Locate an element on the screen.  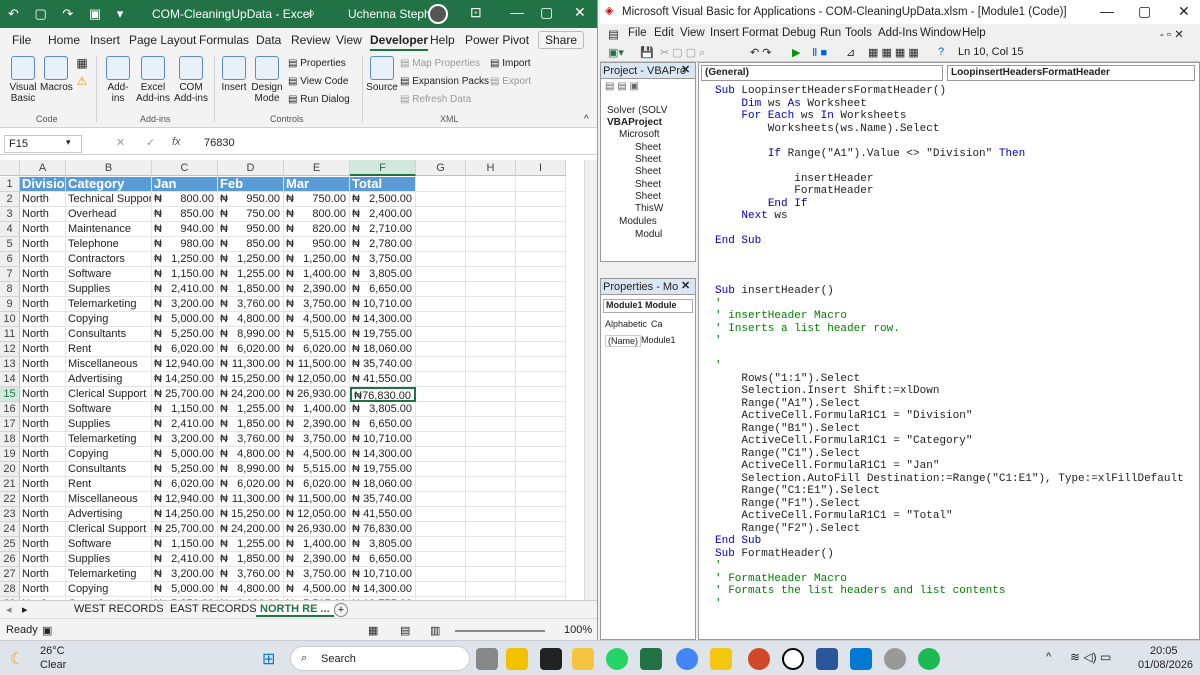
table-cell: ₦ 15,250.00 is located at coordinates (251, 514).